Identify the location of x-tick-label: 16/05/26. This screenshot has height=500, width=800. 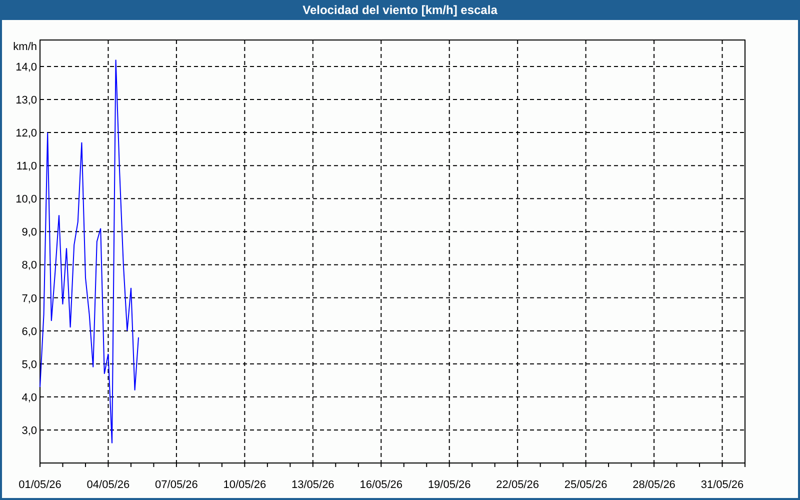
(381, 485).